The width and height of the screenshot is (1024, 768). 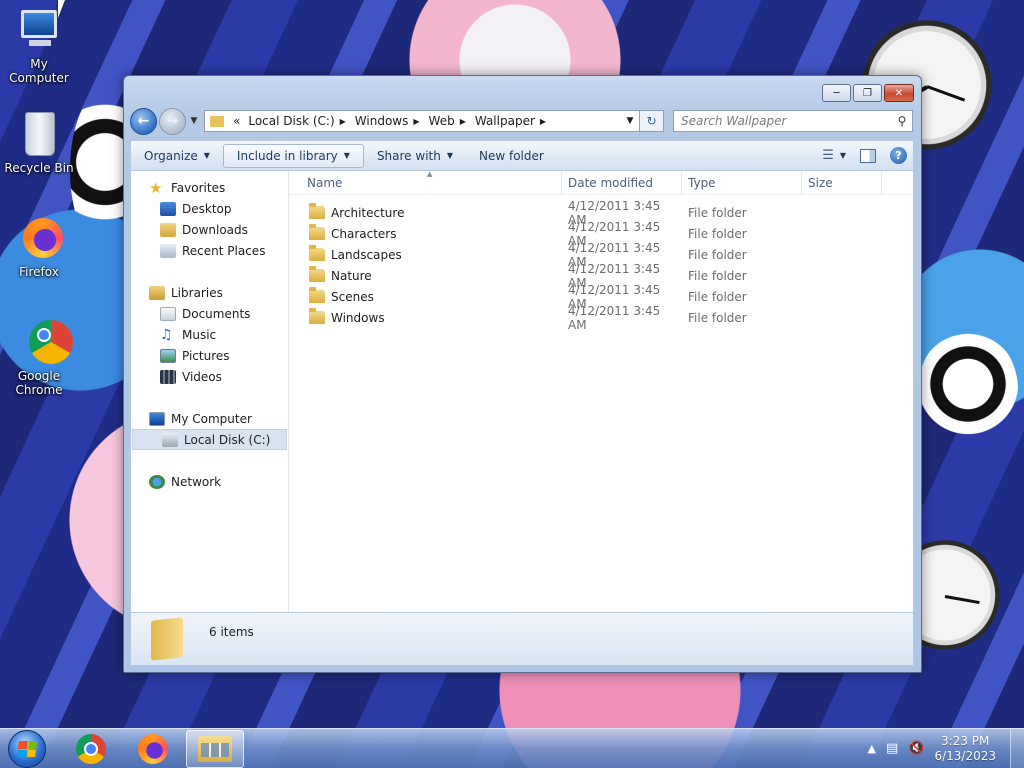 I want to click on address-overflow: «, so click(x=236, y=121).